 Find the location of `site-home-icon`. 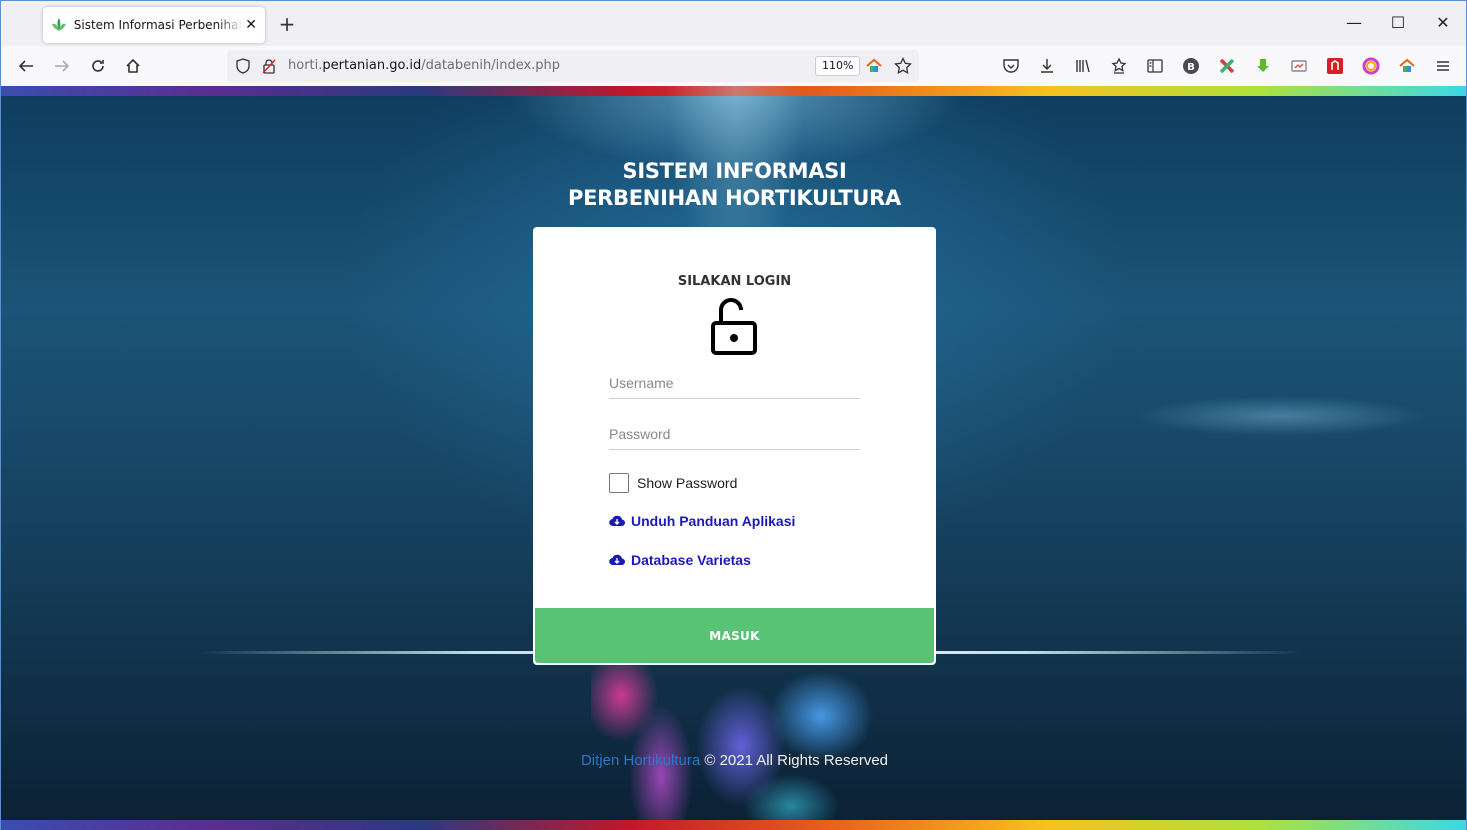

site-home-icon is located at coordinates (874, 66).